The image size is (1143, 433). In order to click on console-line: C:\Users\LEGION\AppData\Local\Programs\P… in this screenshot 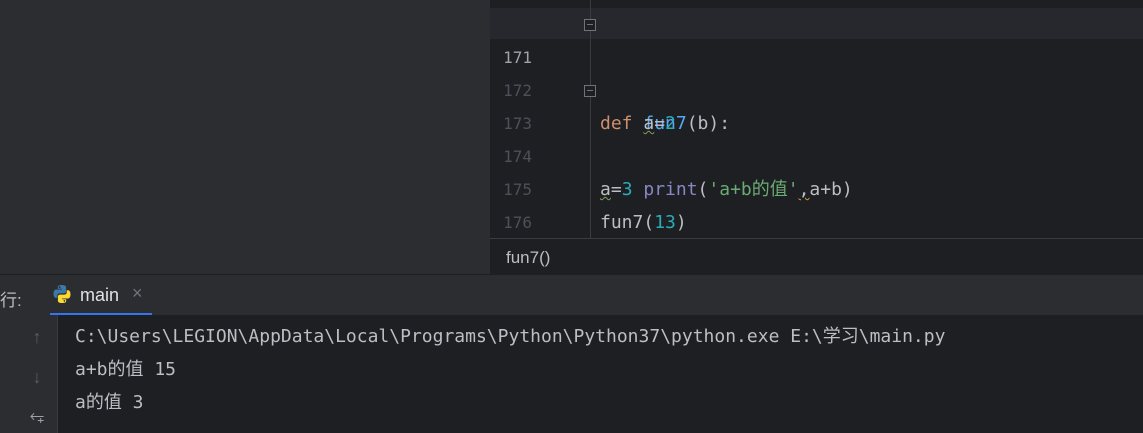, I will do `click(510, 336)`.